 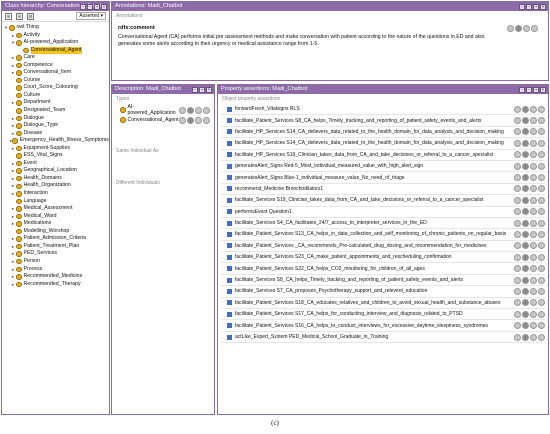 What do you see at coordinates (55, 149) in the screenshot?
I see `class-node: ▸ Equipment-Supplies` at bounding box center [55, 149].